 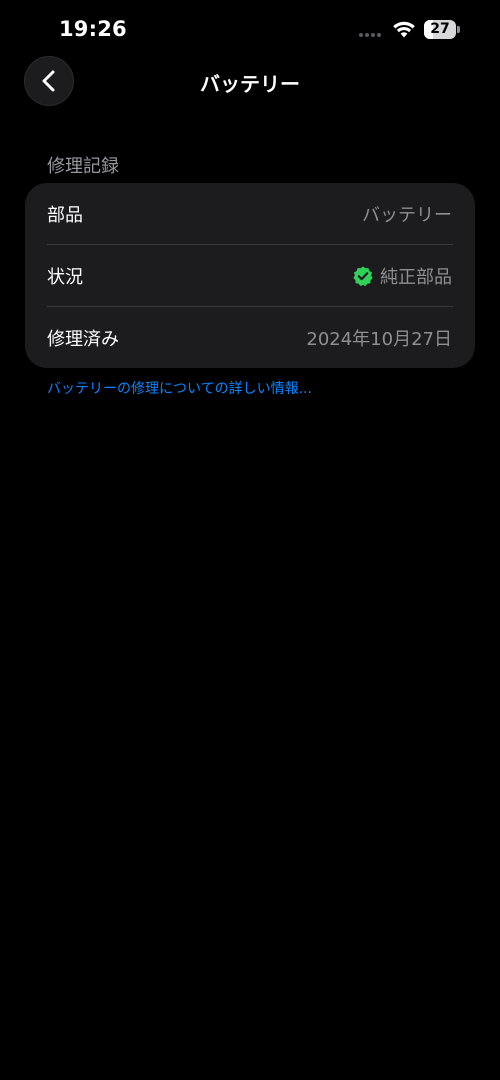 I want to click on status-time: 19:26, so click(x=93, y=29).